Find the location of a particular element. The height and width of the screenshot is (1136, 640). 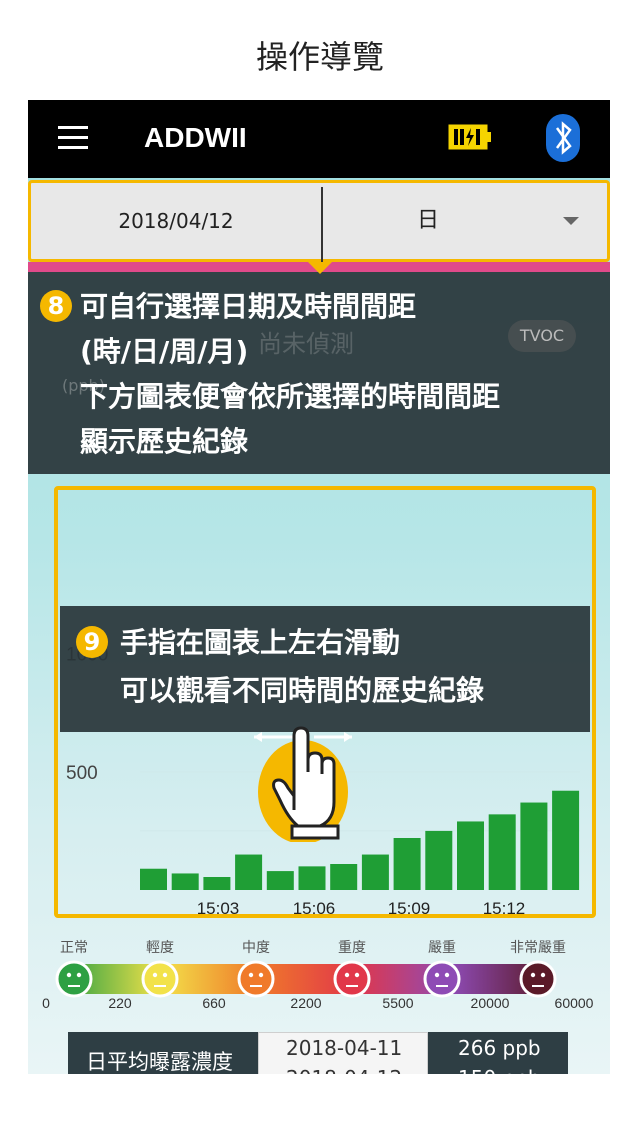

level-label: 輕度 is located at coordinates (160, 948).